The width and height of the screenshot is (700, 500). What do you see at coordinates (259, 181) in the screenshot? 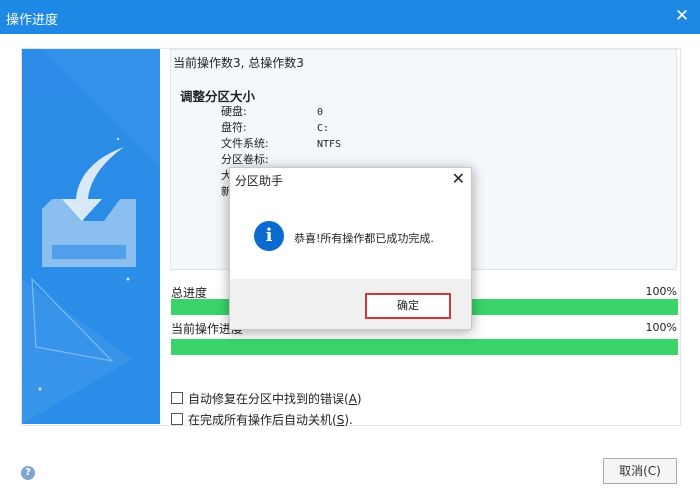
I see `dialog-title: 分区助手` at bounding box center [259, 181].